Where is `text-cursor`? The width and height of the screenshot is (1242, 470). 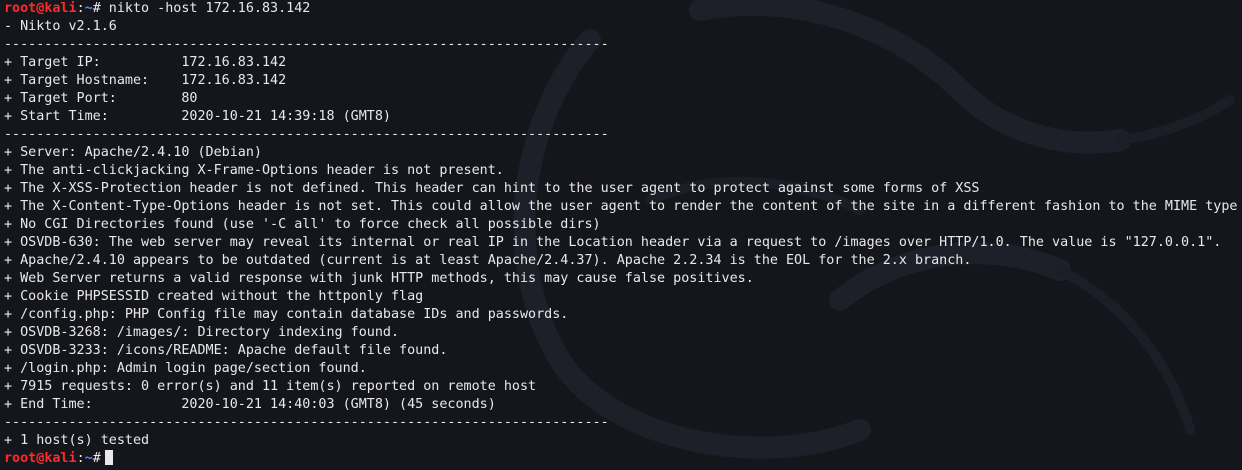 text-cursor is located at coordinates (108, 457).